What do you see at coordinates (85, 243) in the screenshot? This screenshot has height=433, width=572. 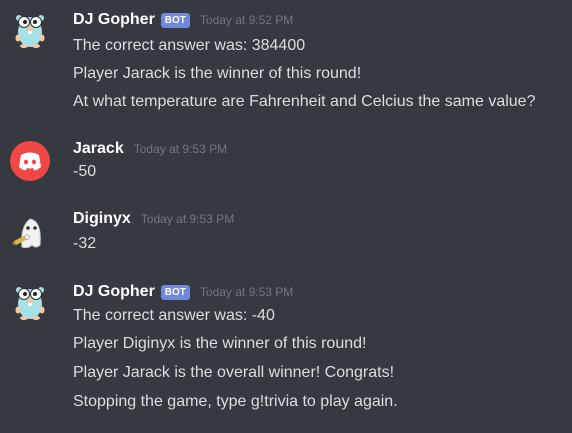 I see `message-line: -32` at bounding box center [85, 243].